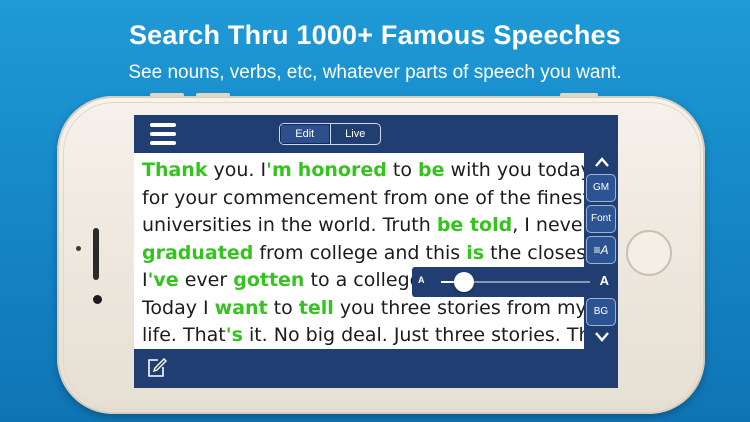 The image size is (750, 422). I want to click on highlighted-word: 's, so click(234, 335).